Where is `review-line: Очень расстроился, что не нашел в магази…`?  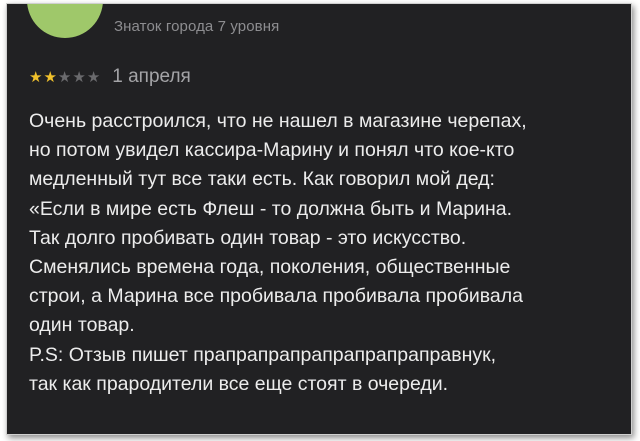
review-line: Очень расстроился, что не нашел в магази… is located at coordinates (278, 121).